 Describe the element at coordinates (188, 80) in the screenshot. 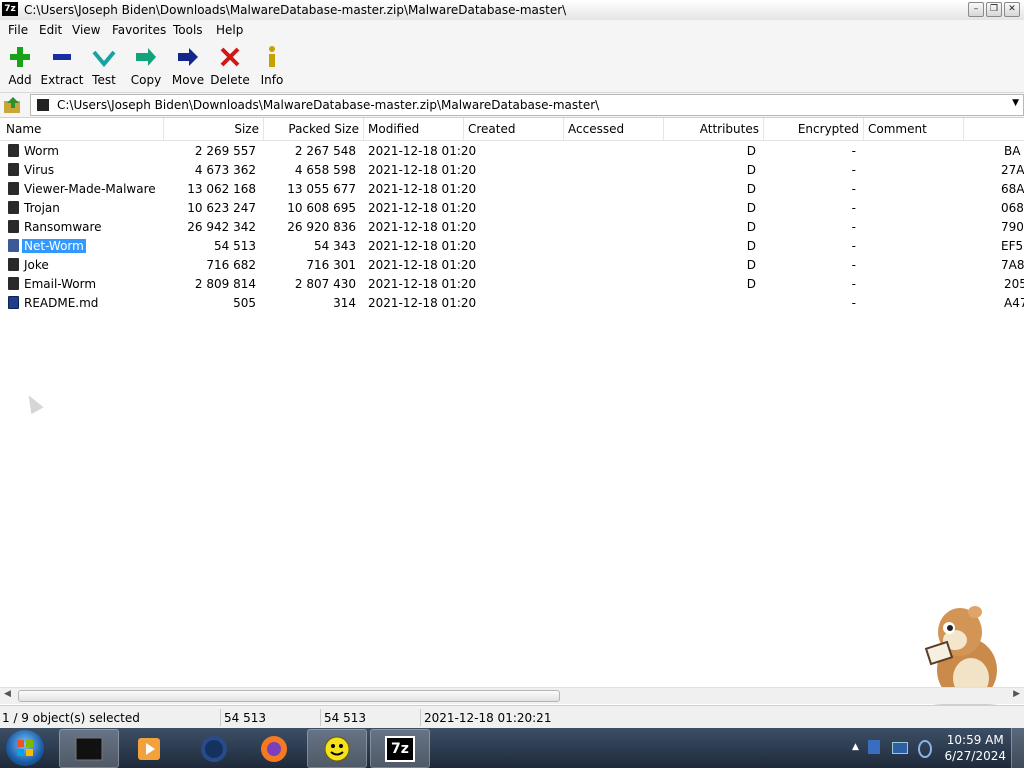

I see `move-label: Move` at that location.